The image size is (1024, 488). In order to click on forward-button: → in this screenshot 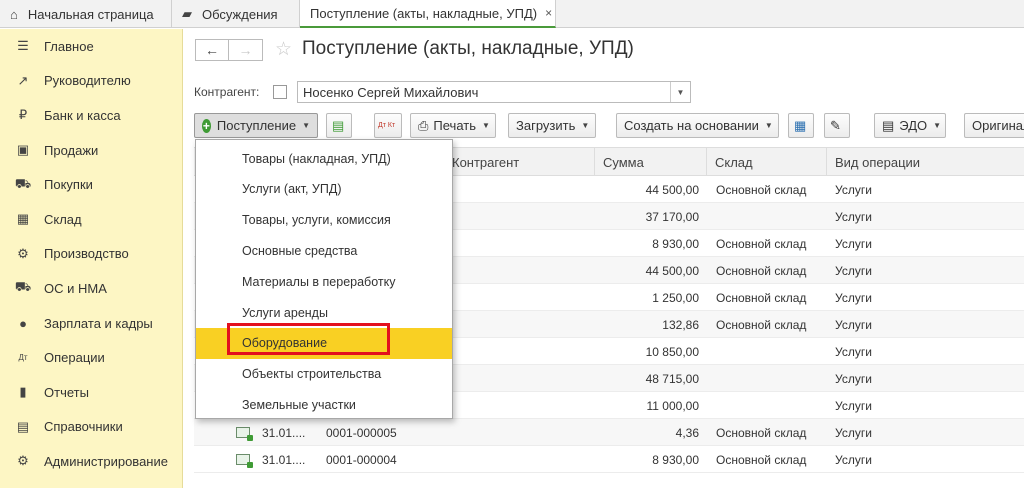, I will do `click(246, 50)`.